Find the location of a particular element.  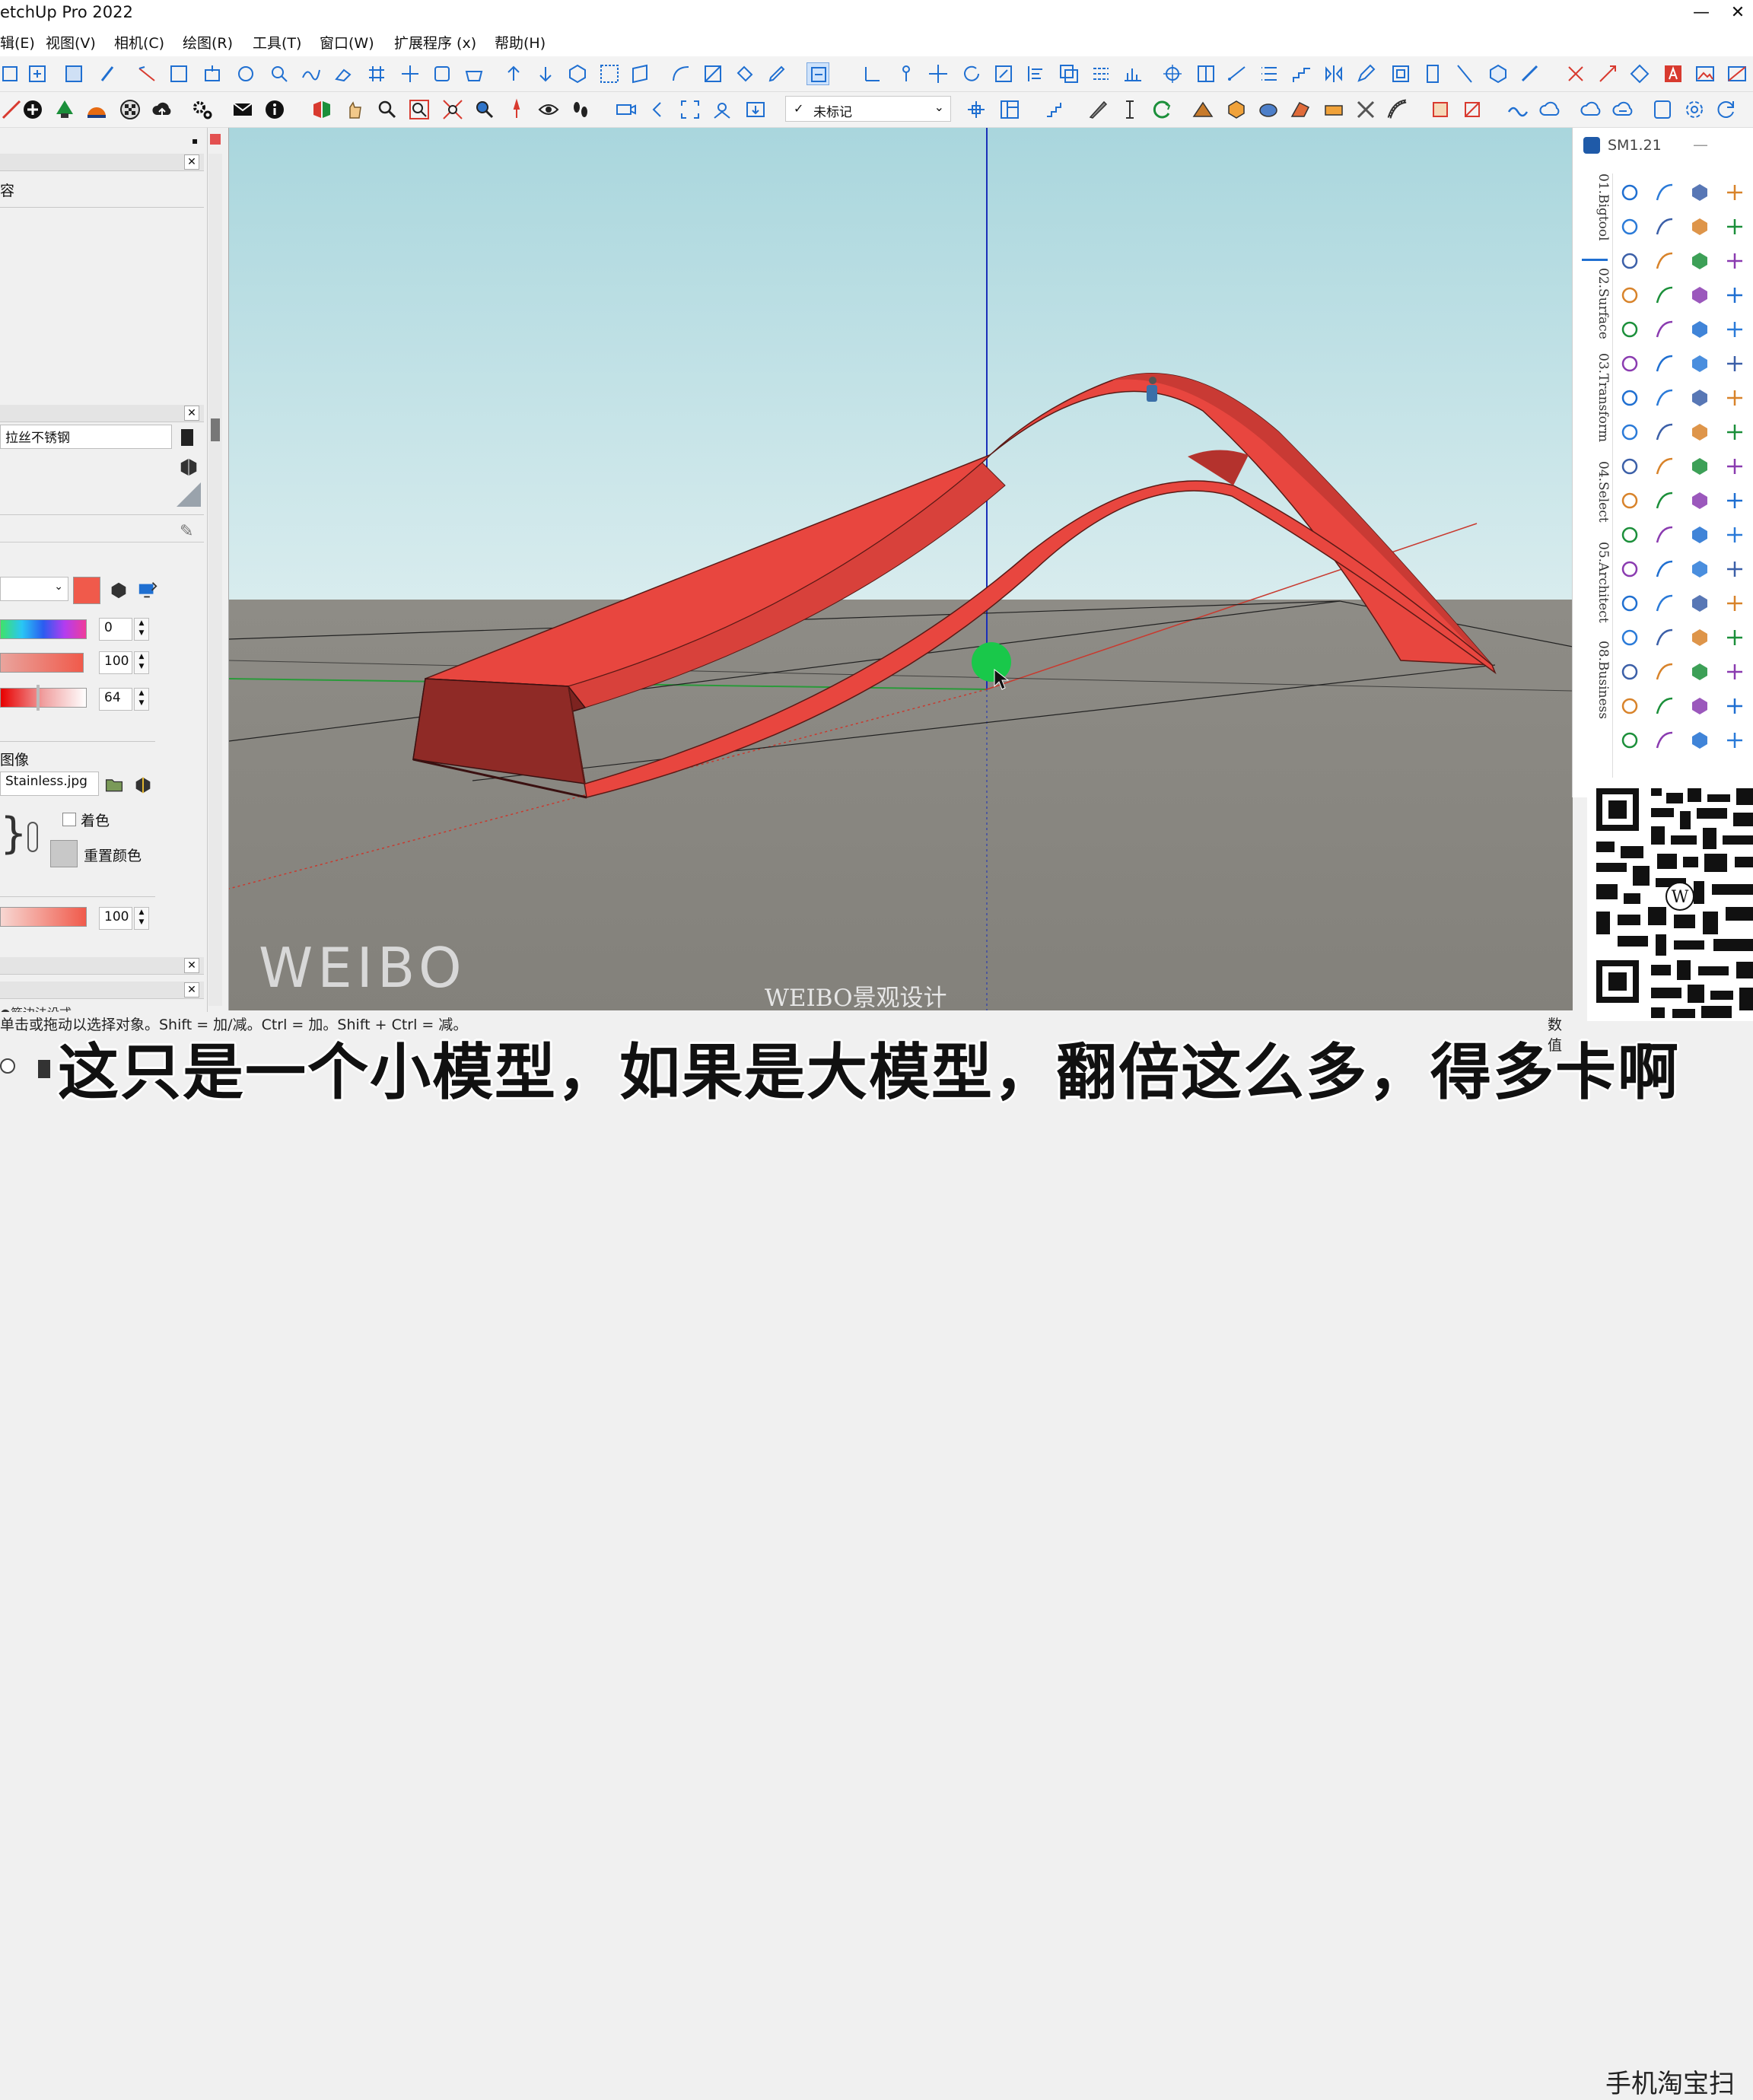

align-icon is located at coordinates (1035, 73).